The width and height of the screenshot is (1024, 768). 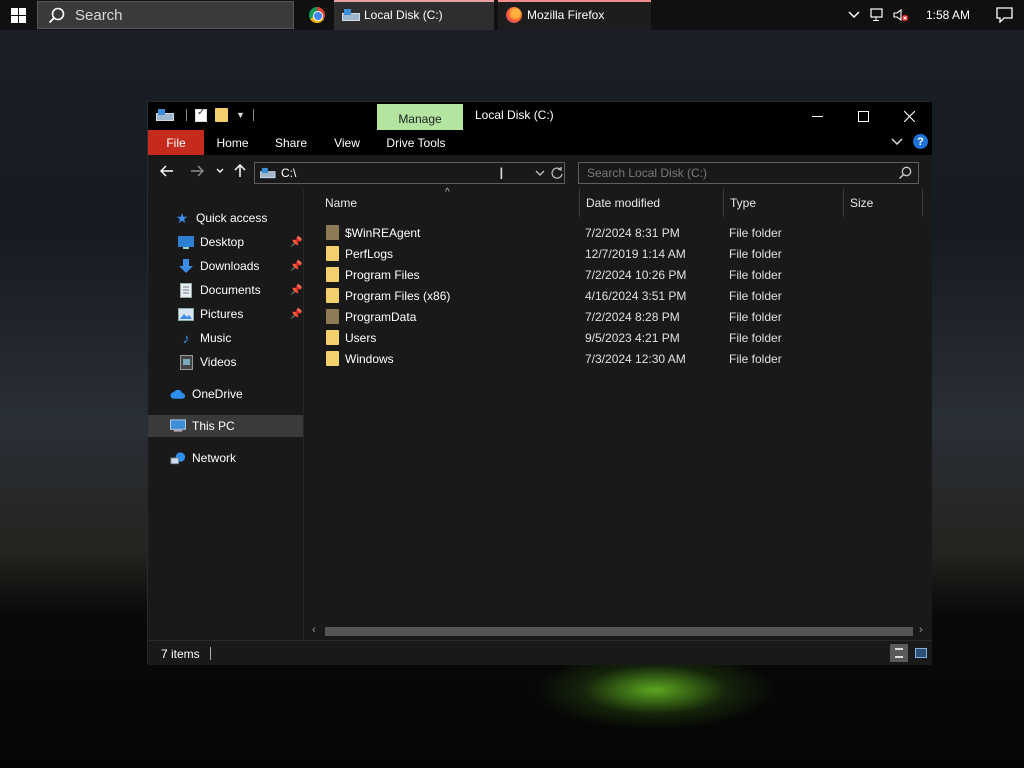 What do you see at coordinates (552, 358) in the screenshot?
I see `list-item: Windows 7/3/2024 12:30 AM File folder` at bounding box center [552, 358].